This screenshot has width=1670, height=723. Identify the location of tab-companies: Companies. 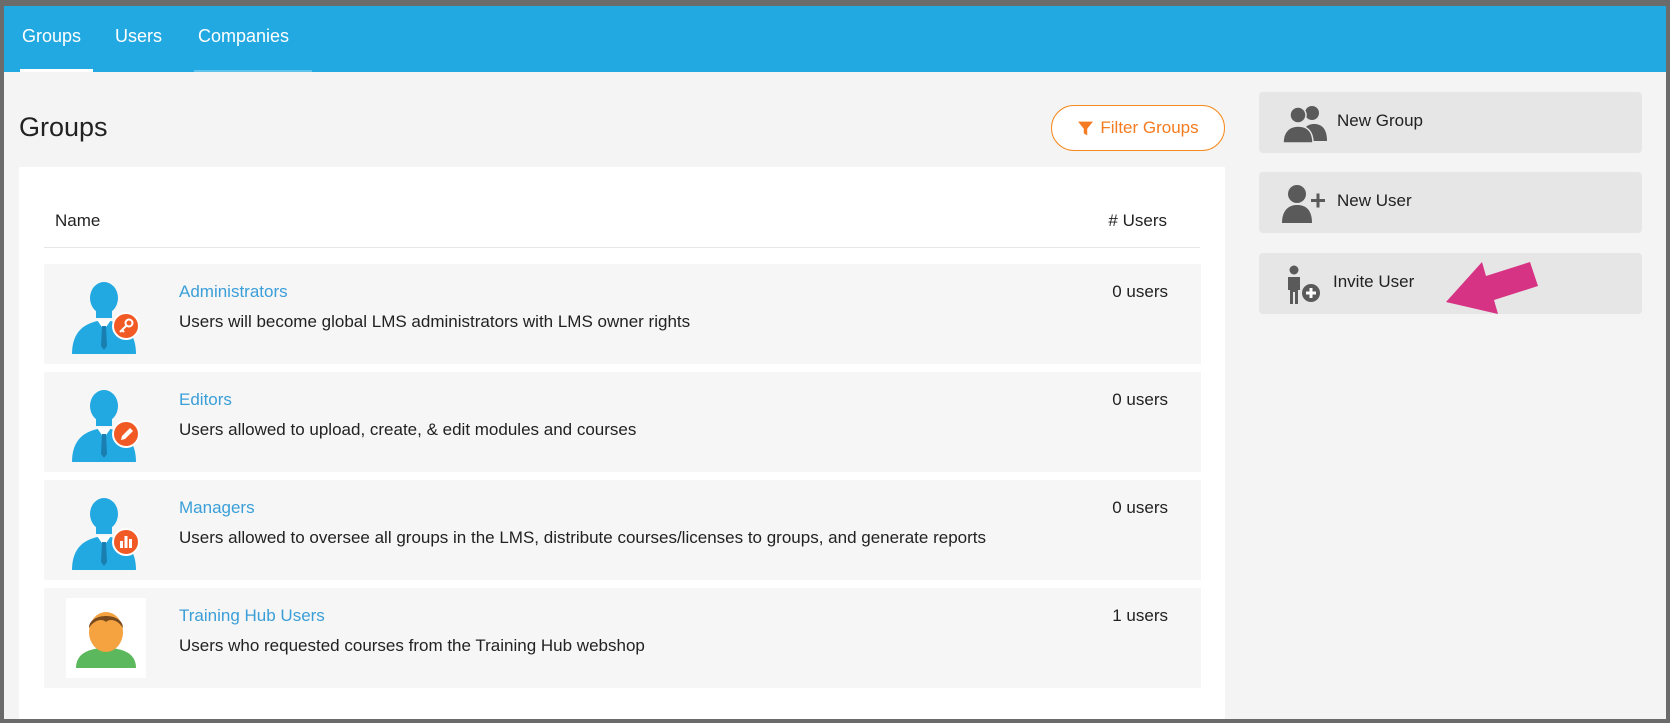
(243, 39).